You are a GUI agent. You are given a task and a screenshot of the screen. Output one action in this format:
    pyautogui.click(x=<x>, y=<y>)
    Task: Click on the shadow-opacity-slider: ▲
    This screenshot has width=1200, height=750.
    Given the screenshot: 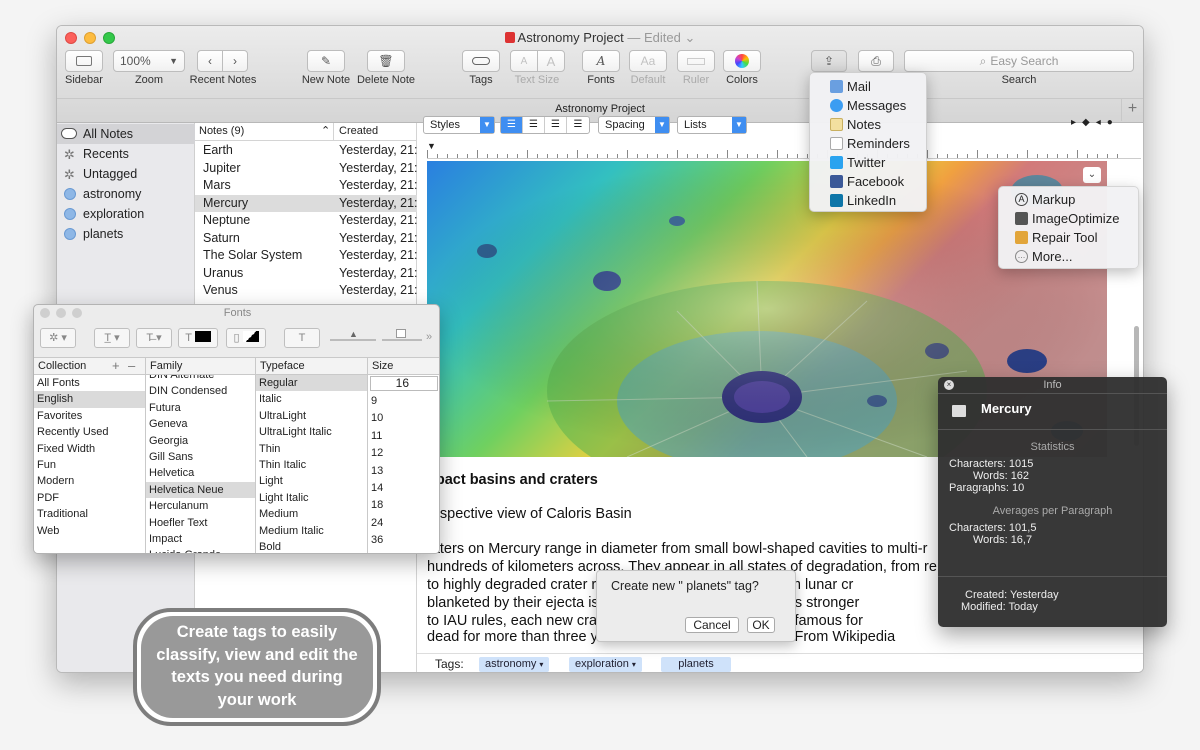 What is the action you would take?
    pyautogui.click(x=353, y=338)
    